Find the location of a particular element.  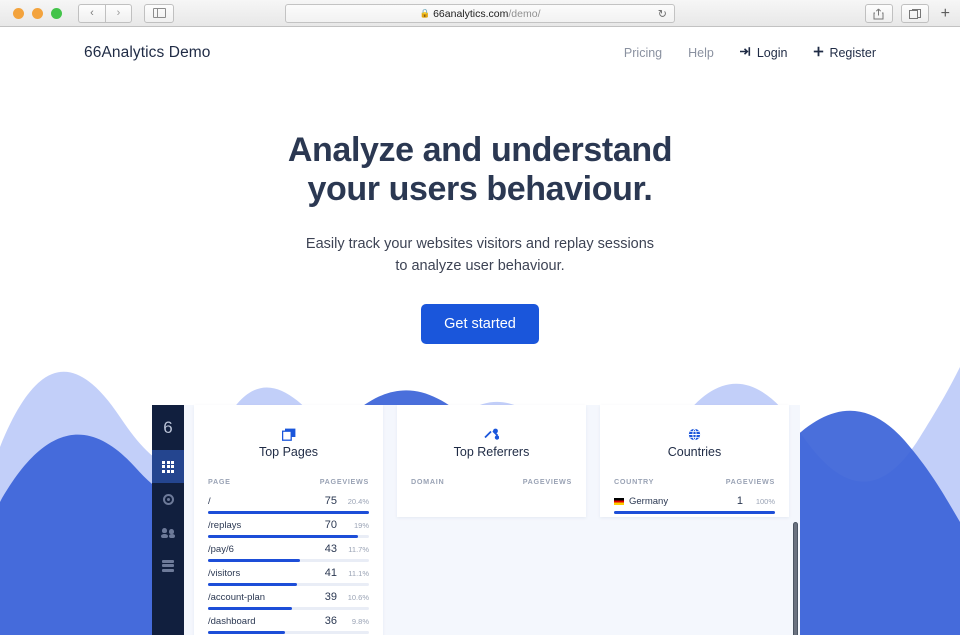

column-header-page: PAGE is located at coordinates (219, 481).